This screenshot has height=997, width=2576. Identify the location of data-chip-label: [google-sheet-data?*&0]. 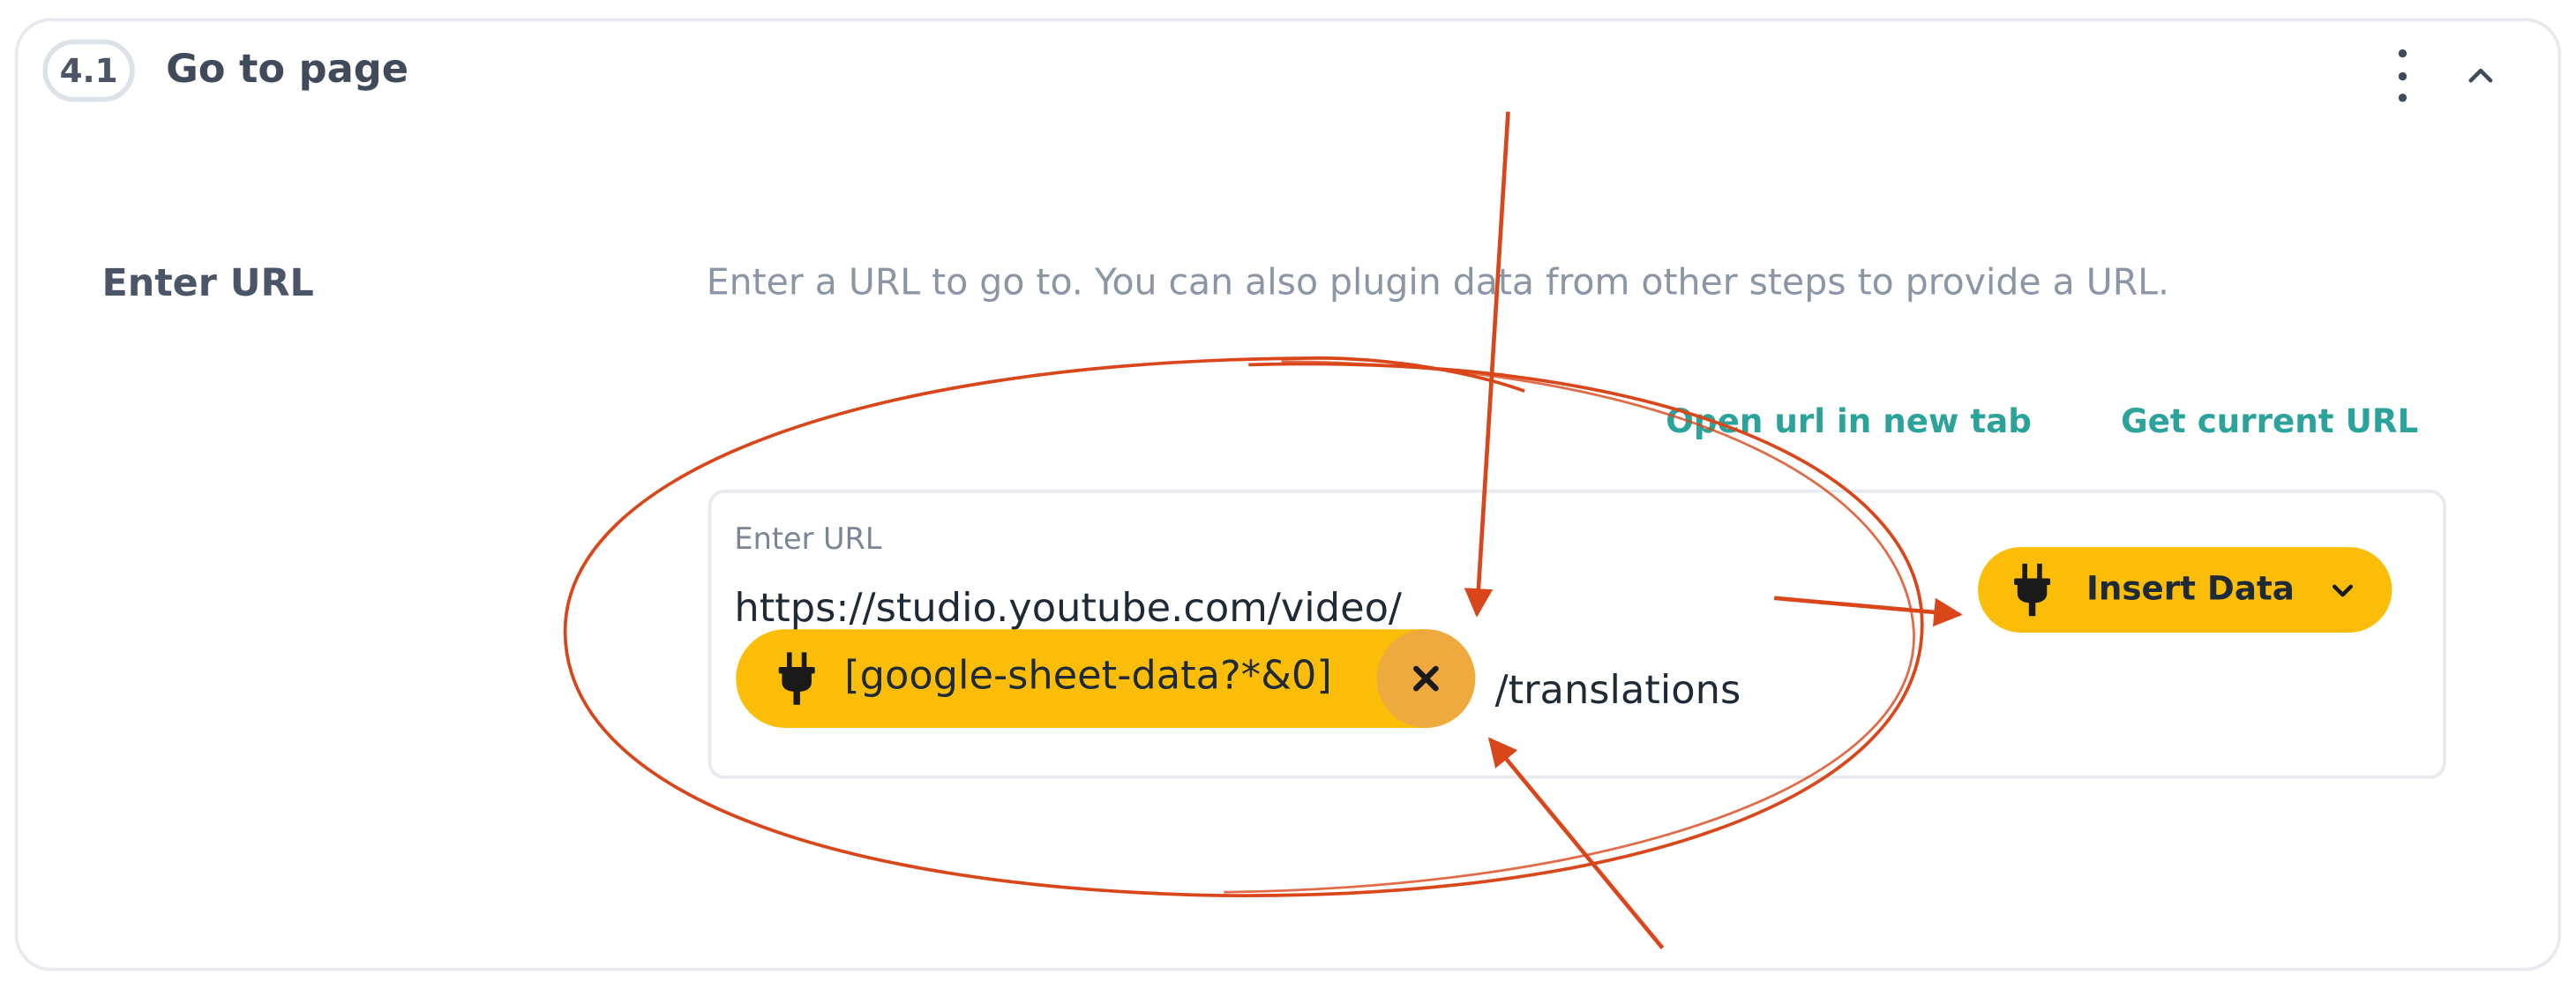
(1088, 675).